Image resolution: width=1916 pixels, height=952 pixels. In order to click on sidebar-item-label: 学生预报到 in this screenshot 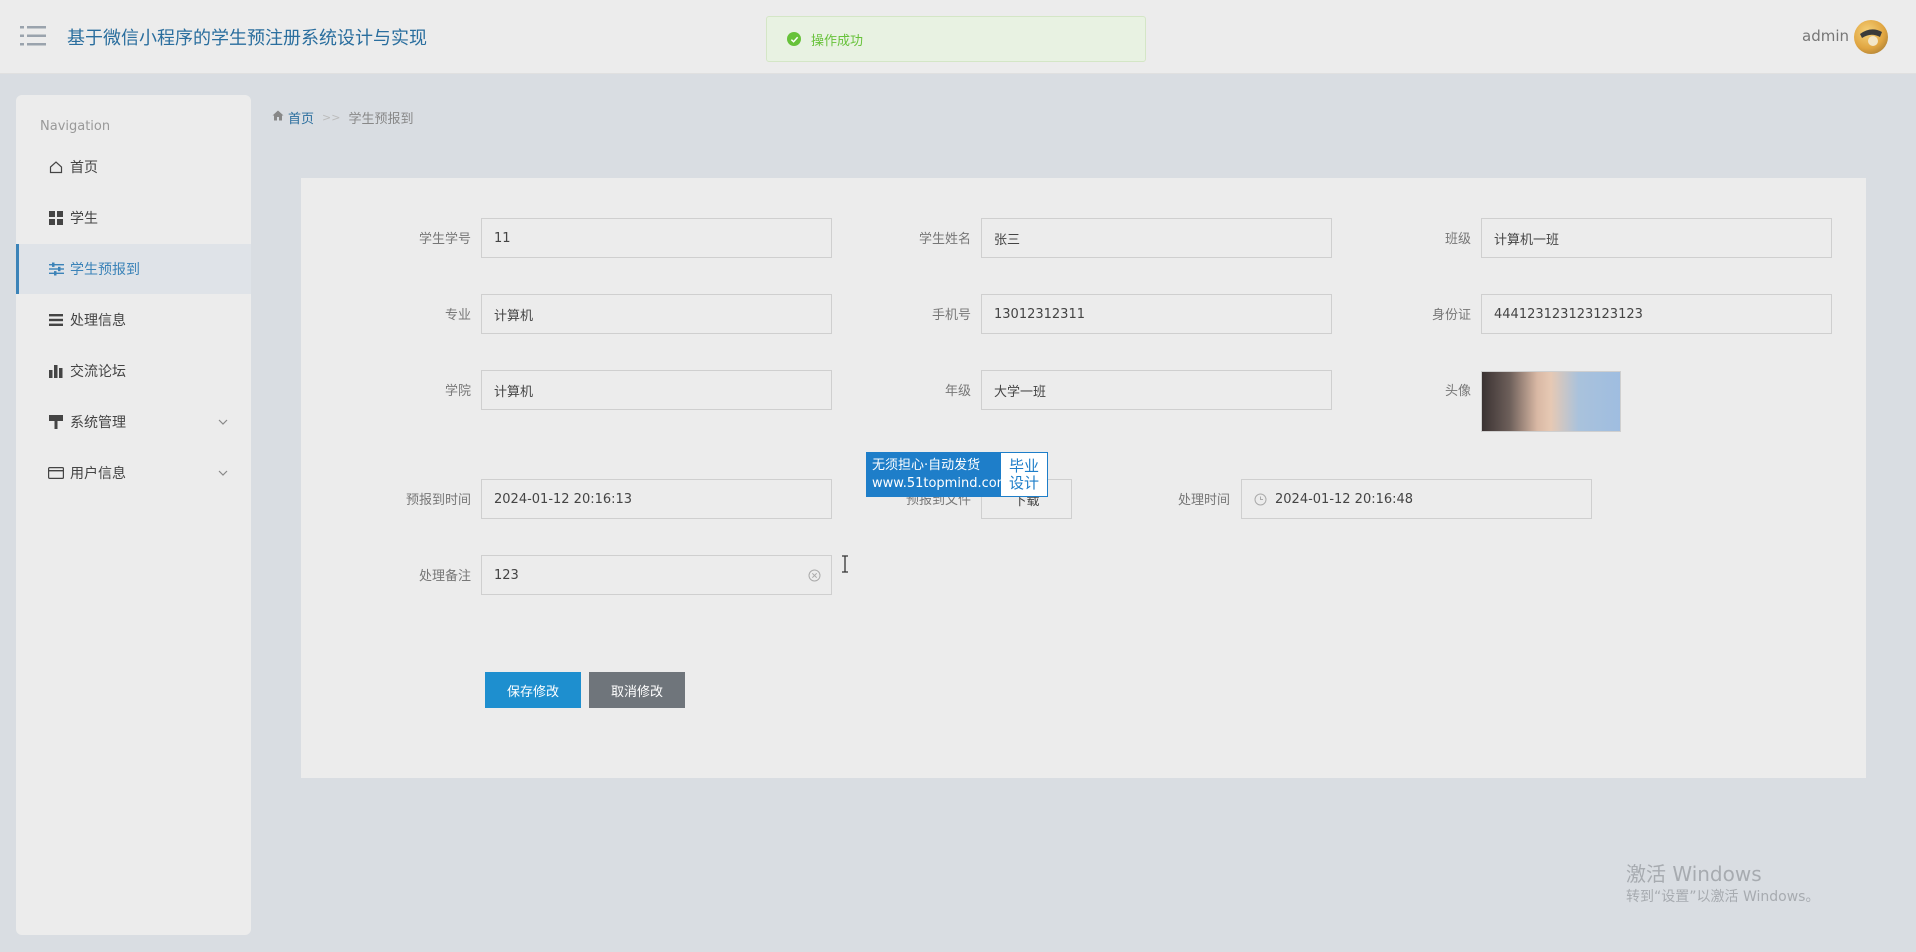, I will do `click(105, 270)`.